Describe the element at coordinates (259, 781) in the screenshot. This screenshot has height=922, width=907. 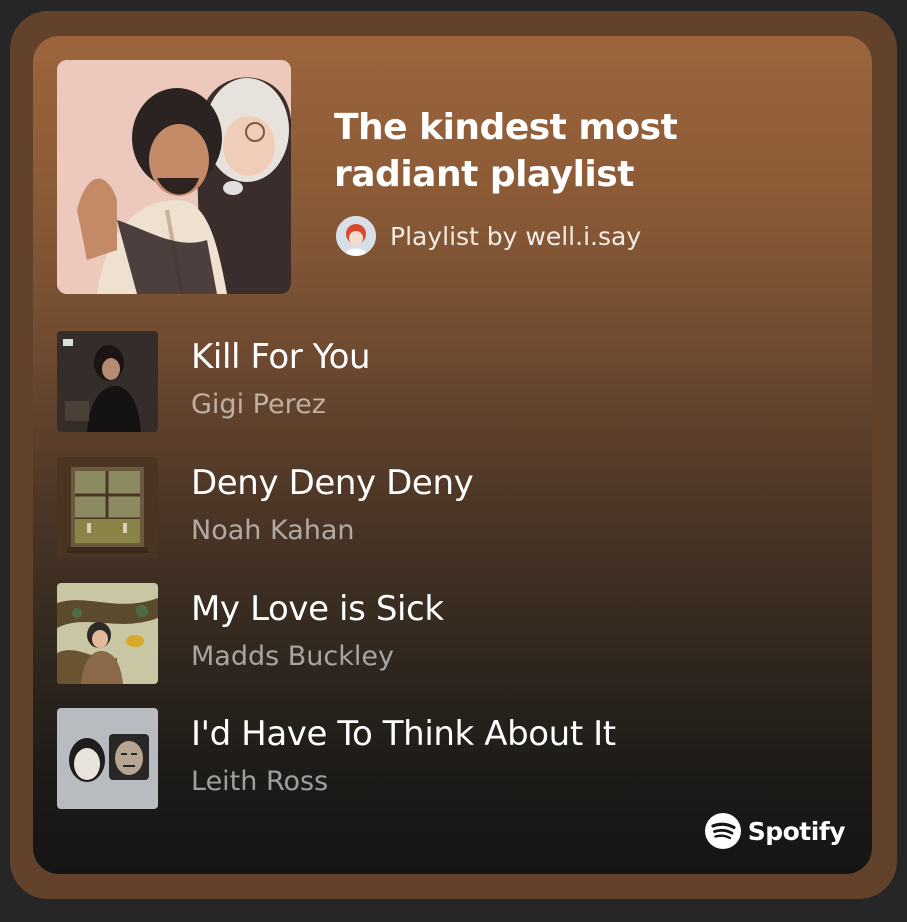
I see `track-artist: Leith Ross` at that location.